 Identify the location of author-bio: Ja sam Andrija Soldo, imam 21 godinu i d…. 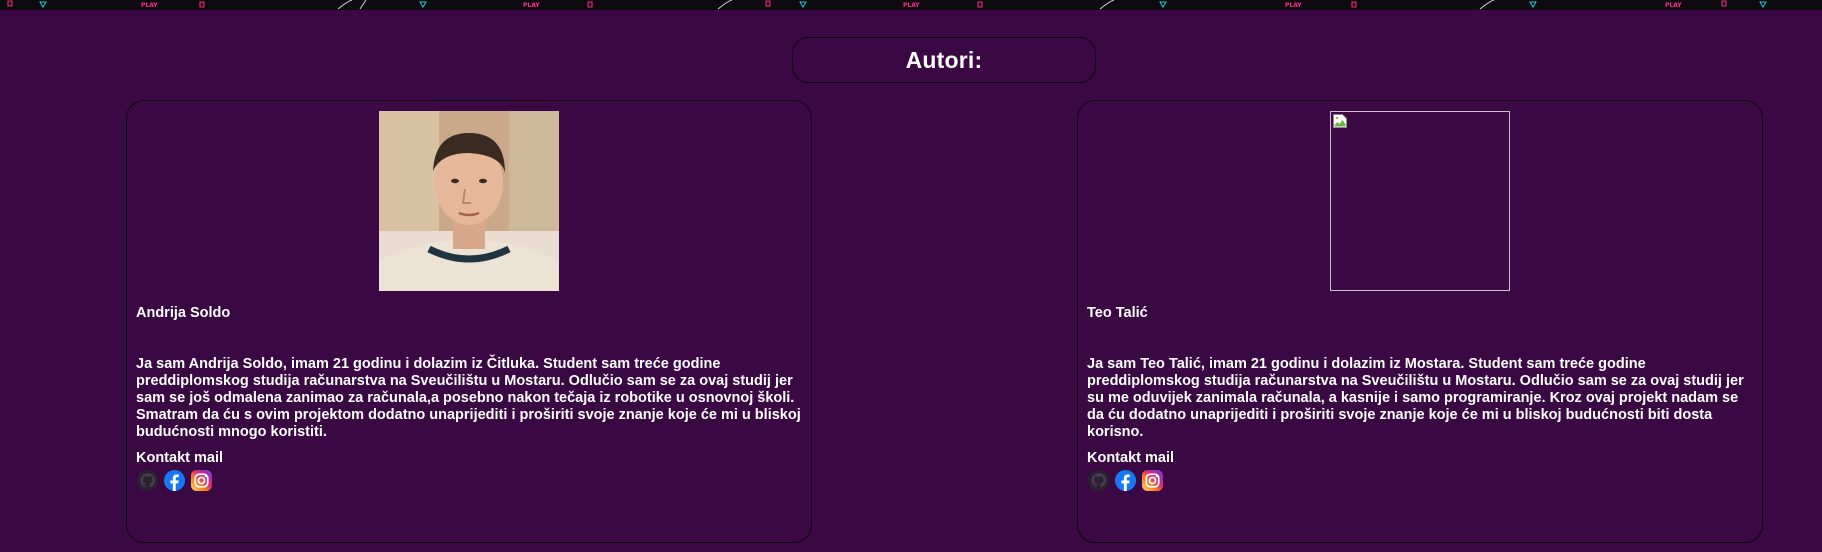
(468, 398).